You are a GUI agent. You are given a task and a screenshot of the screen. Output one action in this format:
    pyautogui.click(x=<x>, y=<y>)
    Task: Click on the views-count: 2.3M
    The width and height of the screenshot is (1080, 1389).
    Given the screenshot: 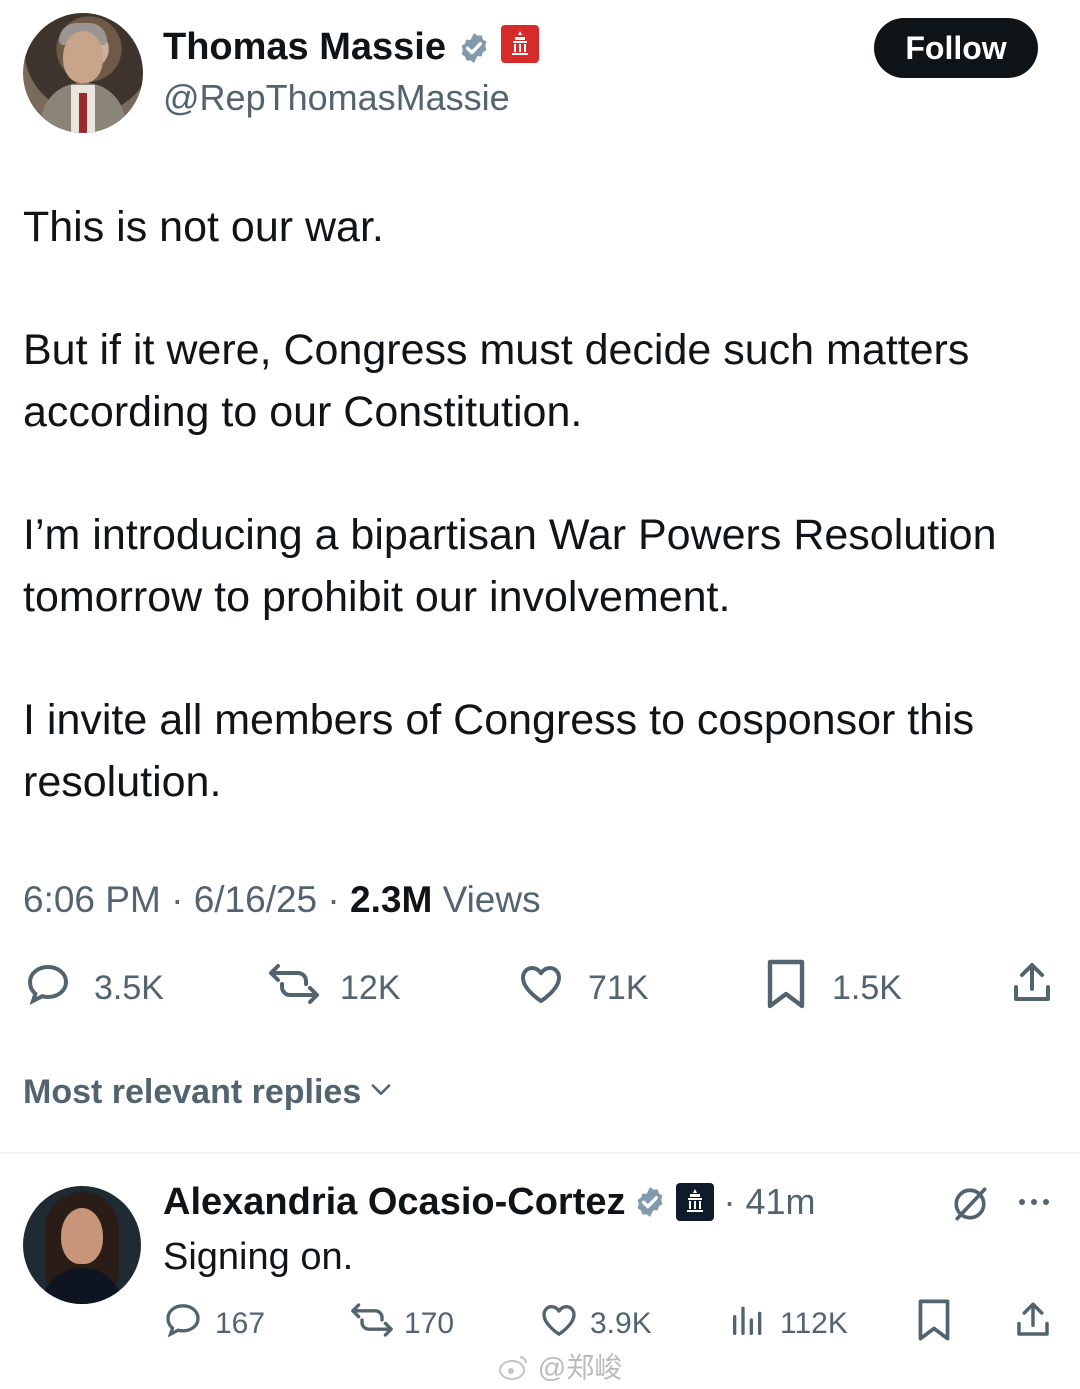 What is the action you would take?
    pyautogui.click(x=391, y=899)
    